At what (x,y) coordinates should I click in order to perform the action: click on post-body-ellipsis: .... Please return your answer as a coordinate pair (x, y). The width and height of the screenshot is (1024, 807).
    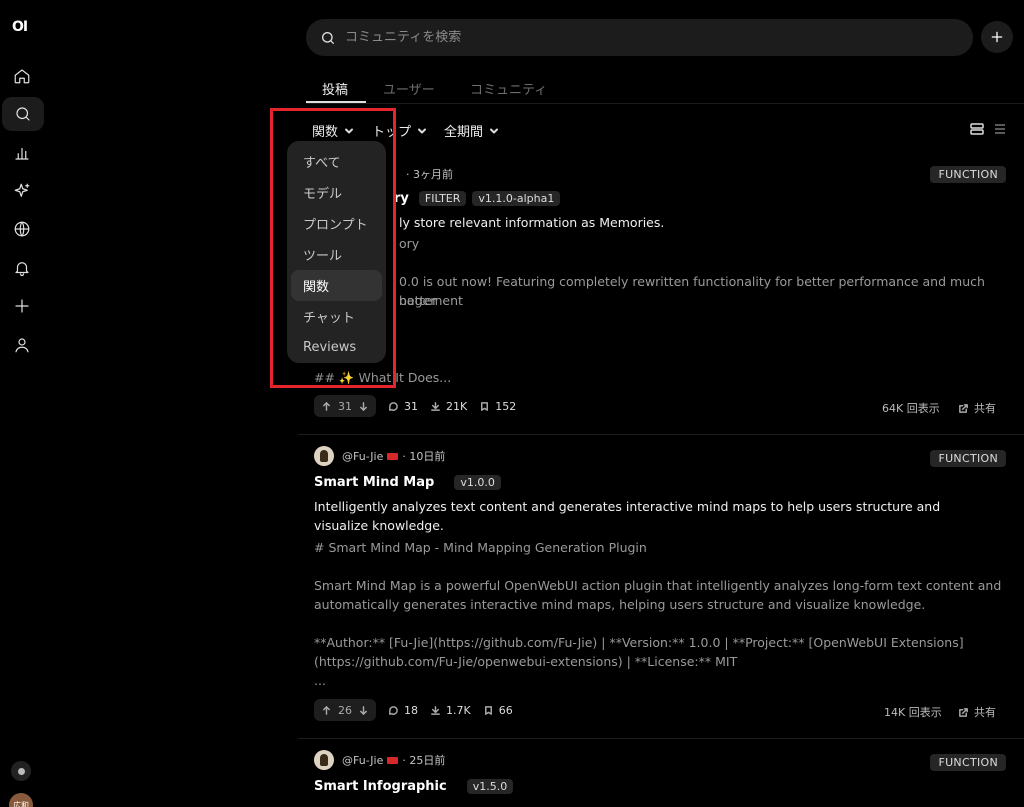
    Looking at the image, I should click on (320, 680).